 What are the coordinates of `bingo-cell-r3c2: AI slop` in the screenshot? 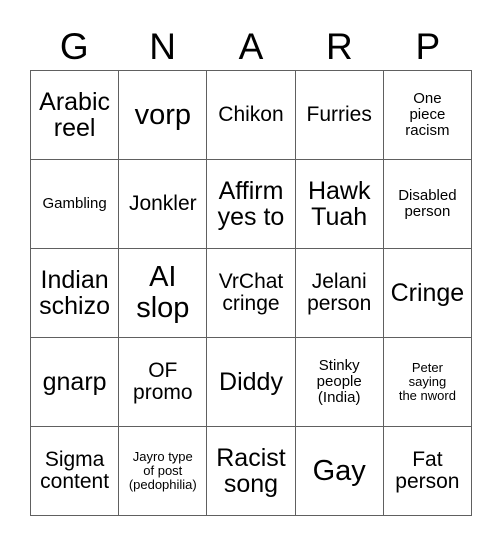 It's located at (163, 293).